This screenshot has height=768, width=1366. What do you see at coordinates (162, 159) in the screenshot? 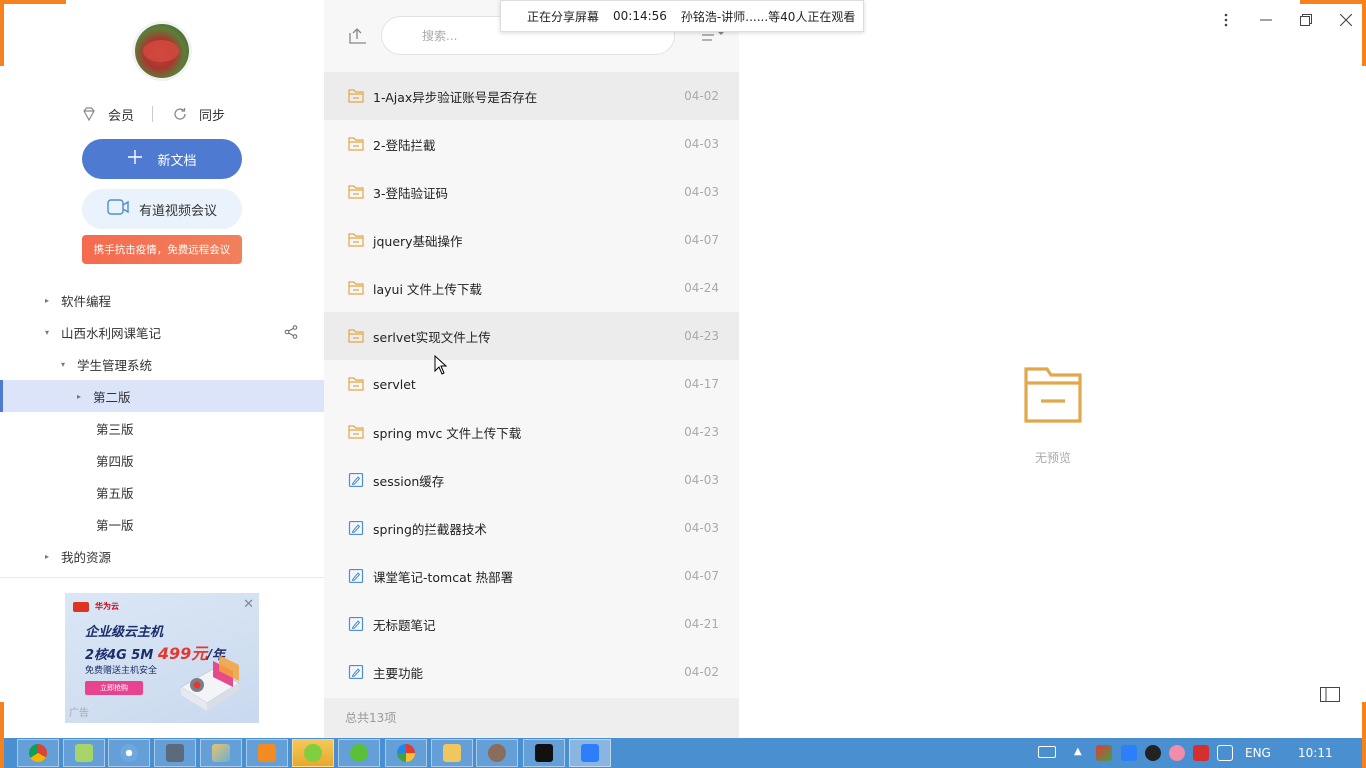
I see `new-document-button: 新文档` at bounding box center [162, 159].